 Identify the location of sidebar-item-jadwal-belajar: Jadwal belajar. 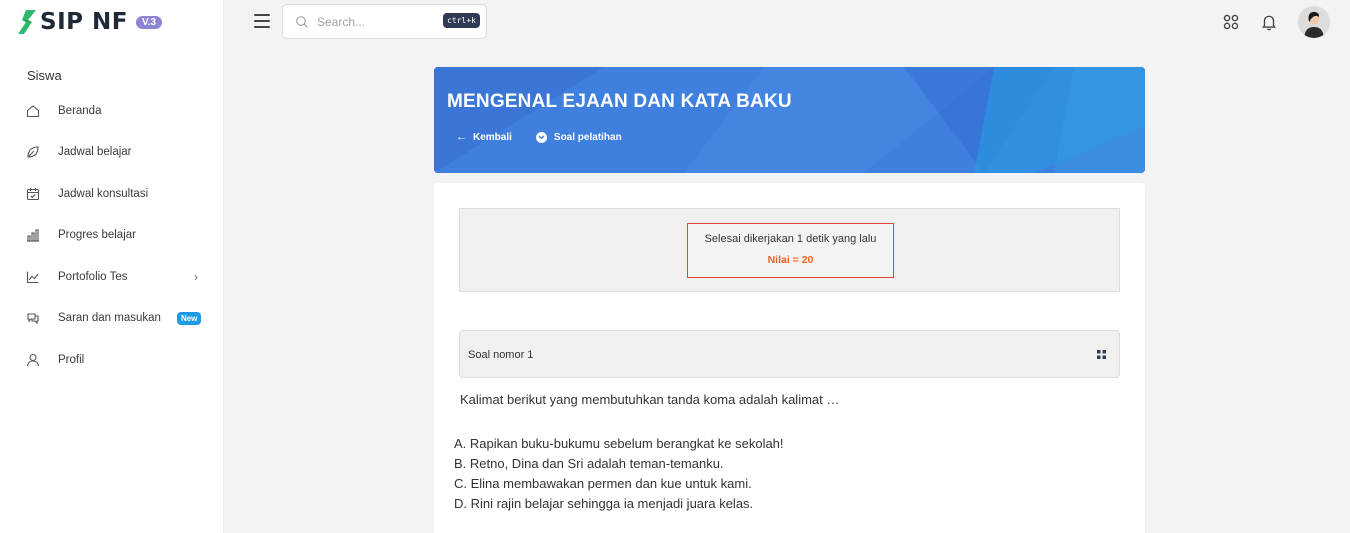
(112, 153).